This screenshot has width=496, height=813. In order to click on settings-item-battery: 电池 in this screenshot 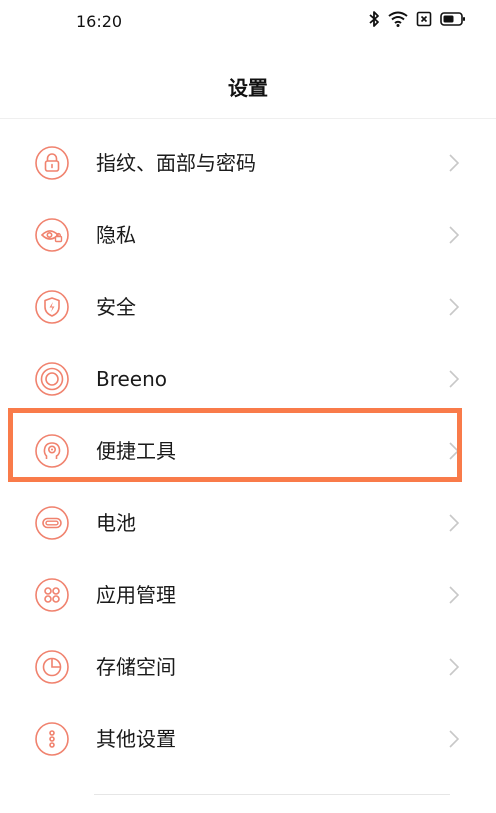, I will do `click(248, 523)`.